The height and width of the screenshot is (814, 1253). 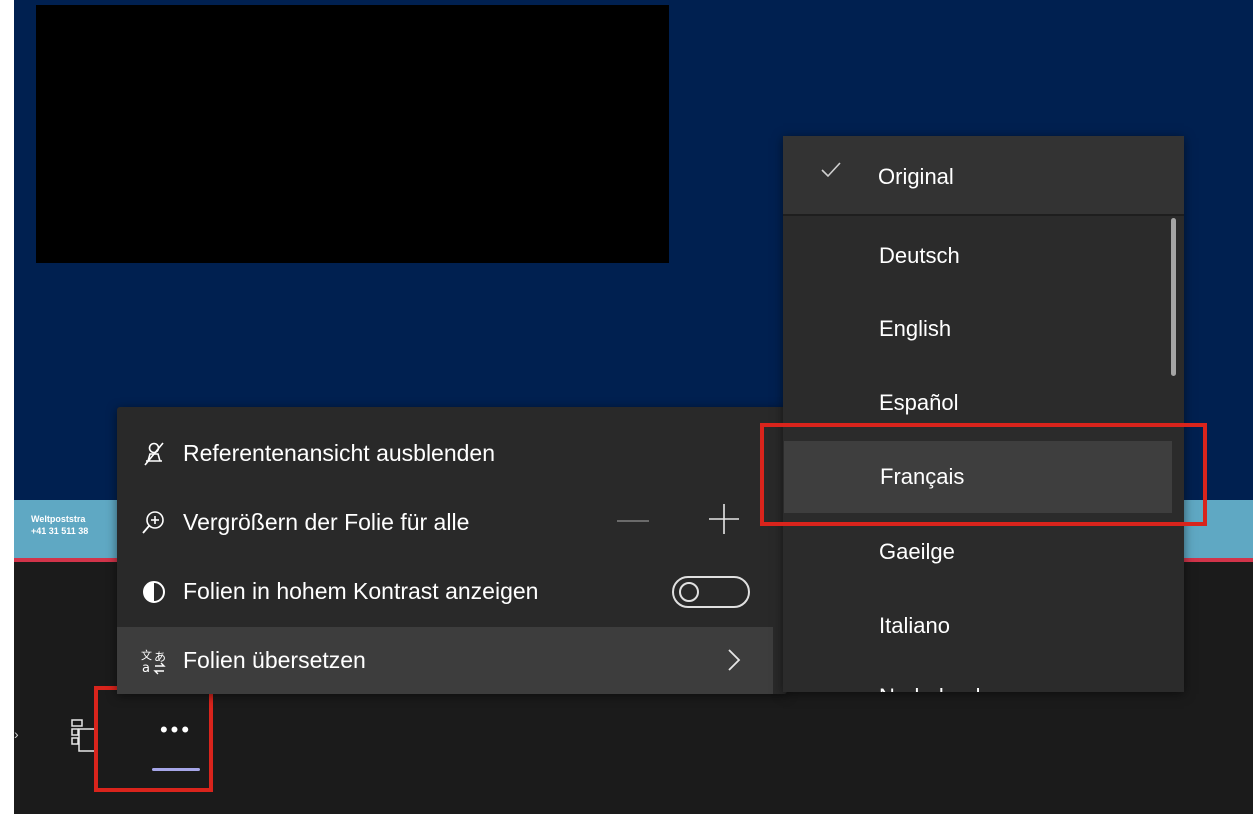 I want to click on language-label: Español, so click(x=919, y=402).